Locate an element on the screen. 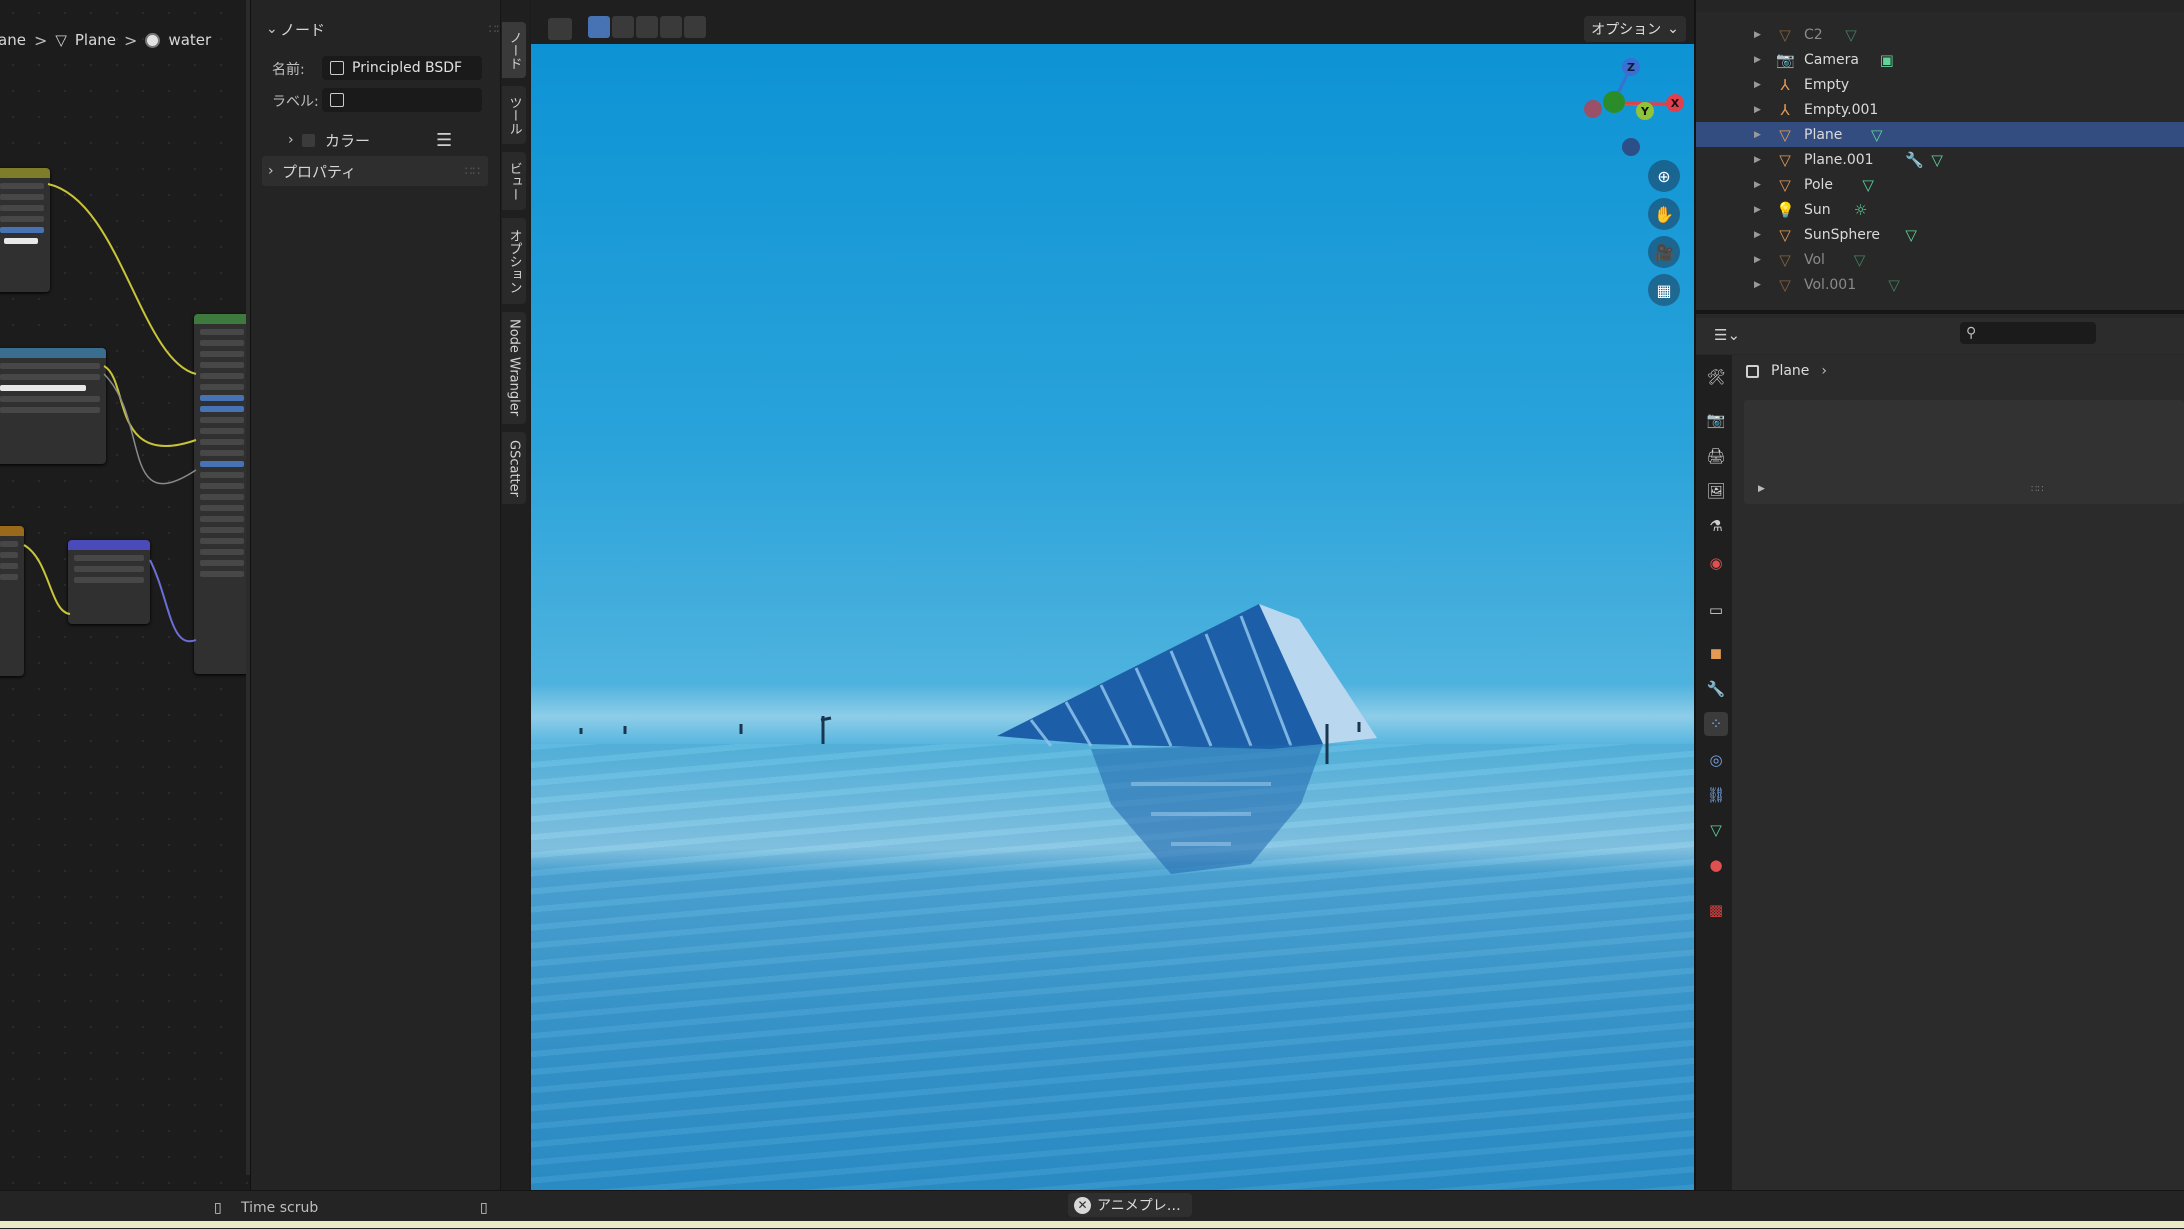 This screenshot has width=2184, height=1229. list-icon: ☰ is located at coordinates (444, 140).